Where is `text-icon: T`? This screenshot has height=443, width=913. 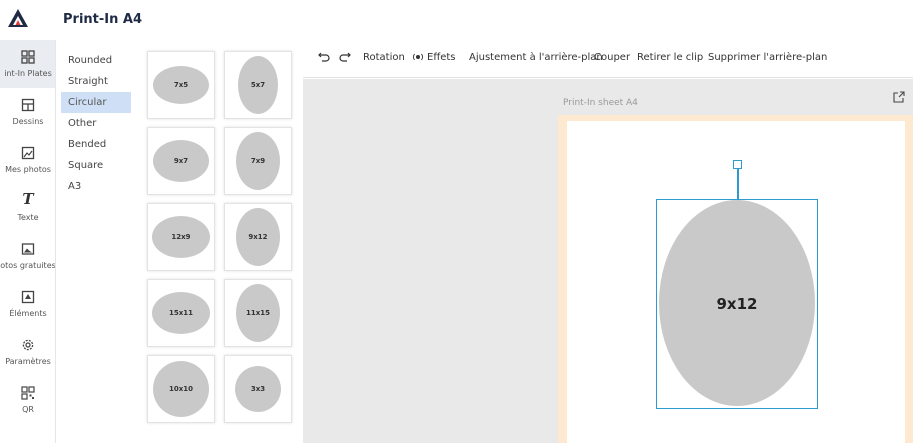
text-icon: T is located at coordinates (28, 199).